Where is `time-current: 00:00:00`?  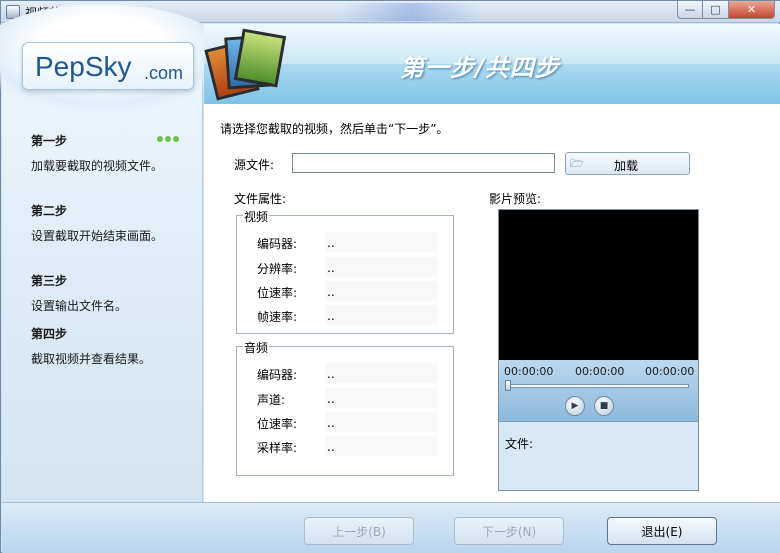
time-current: 00:00:00 is located at coordinates (600, 371).